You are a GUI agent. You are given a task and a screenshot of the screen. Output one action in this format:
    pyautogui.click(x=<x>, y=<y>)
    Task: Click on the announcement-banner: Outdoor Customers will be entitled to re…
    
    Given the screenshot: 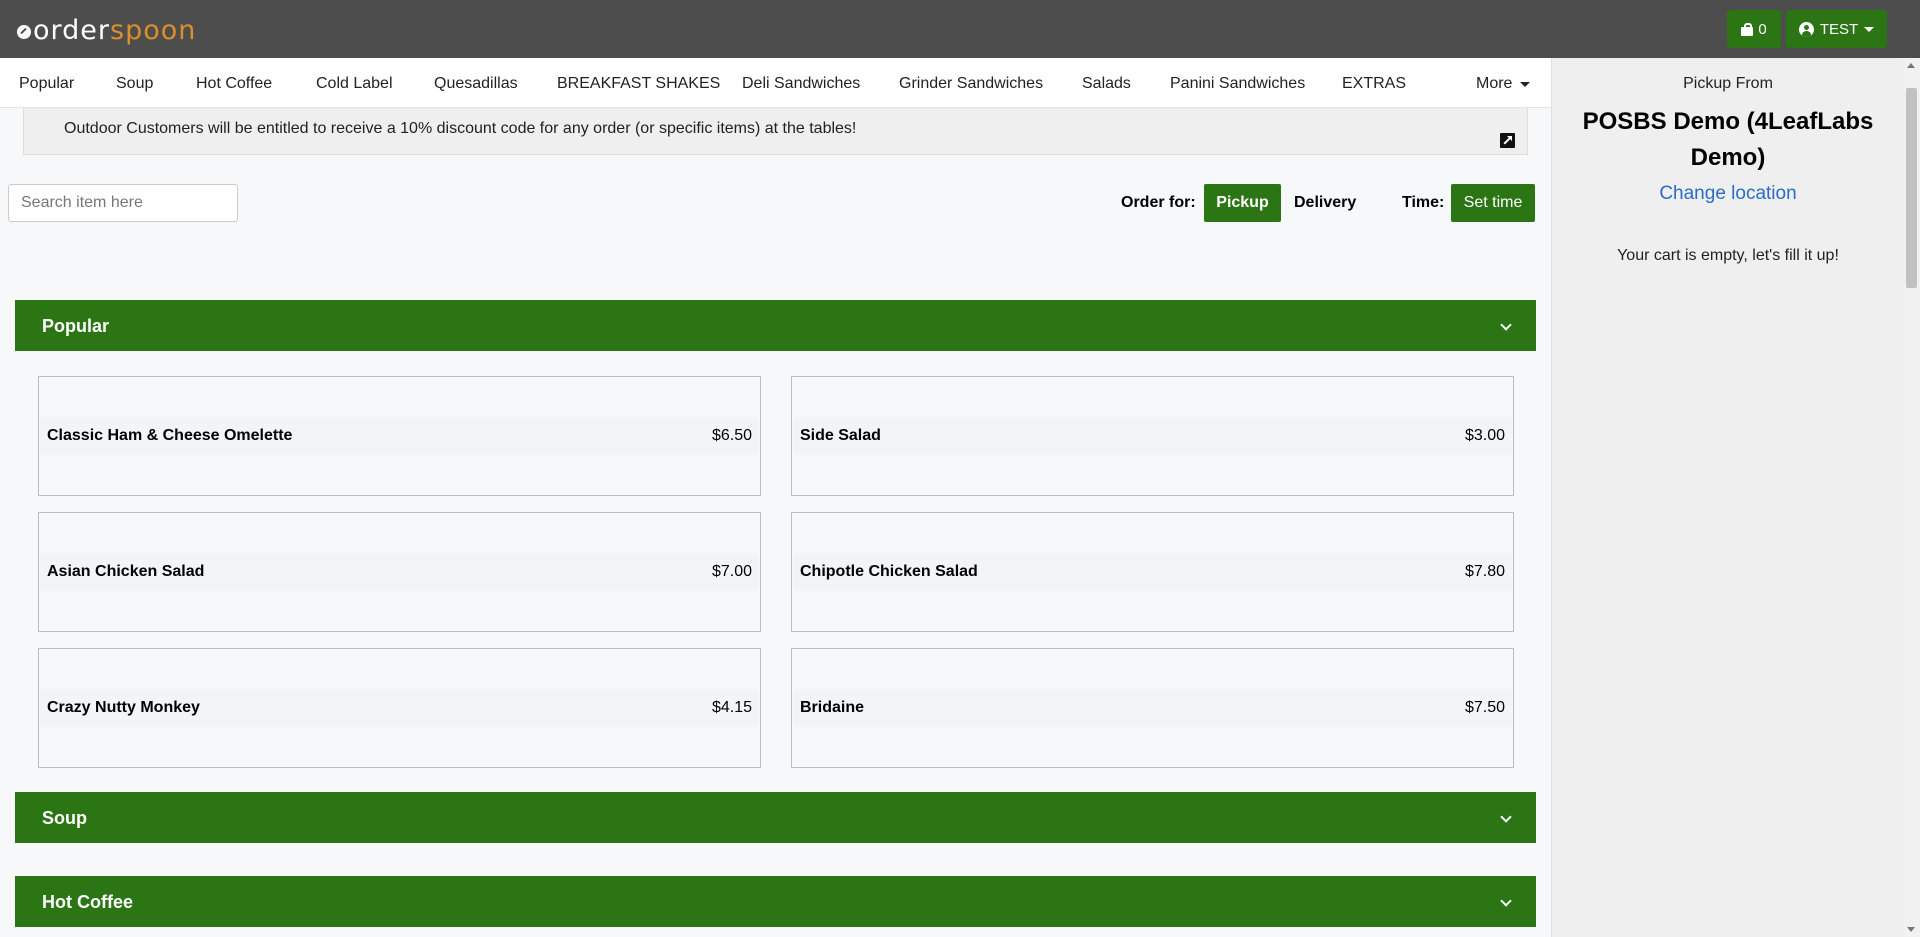 What is the action you would take?
    pyautogui.click(x=775, y=131)
    